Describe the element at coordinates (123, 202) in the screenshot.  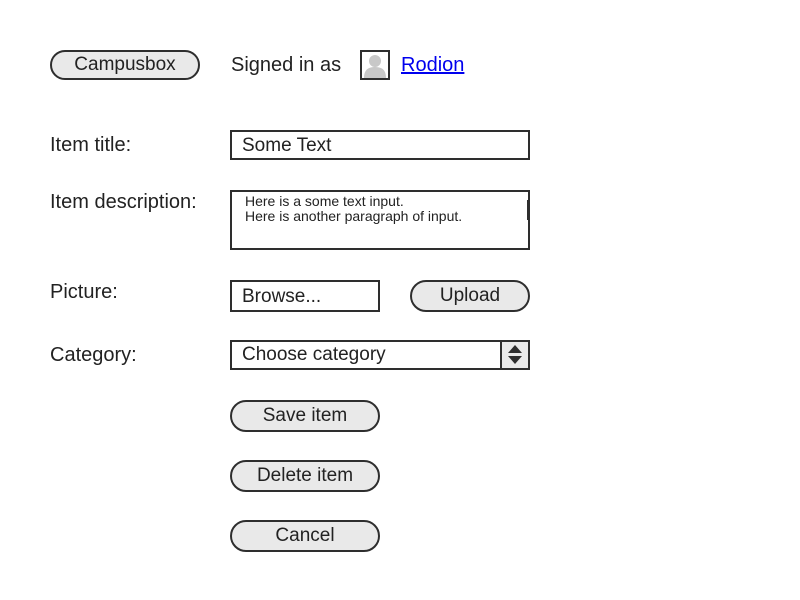
I see `item-description-label: Item description:` at that location.